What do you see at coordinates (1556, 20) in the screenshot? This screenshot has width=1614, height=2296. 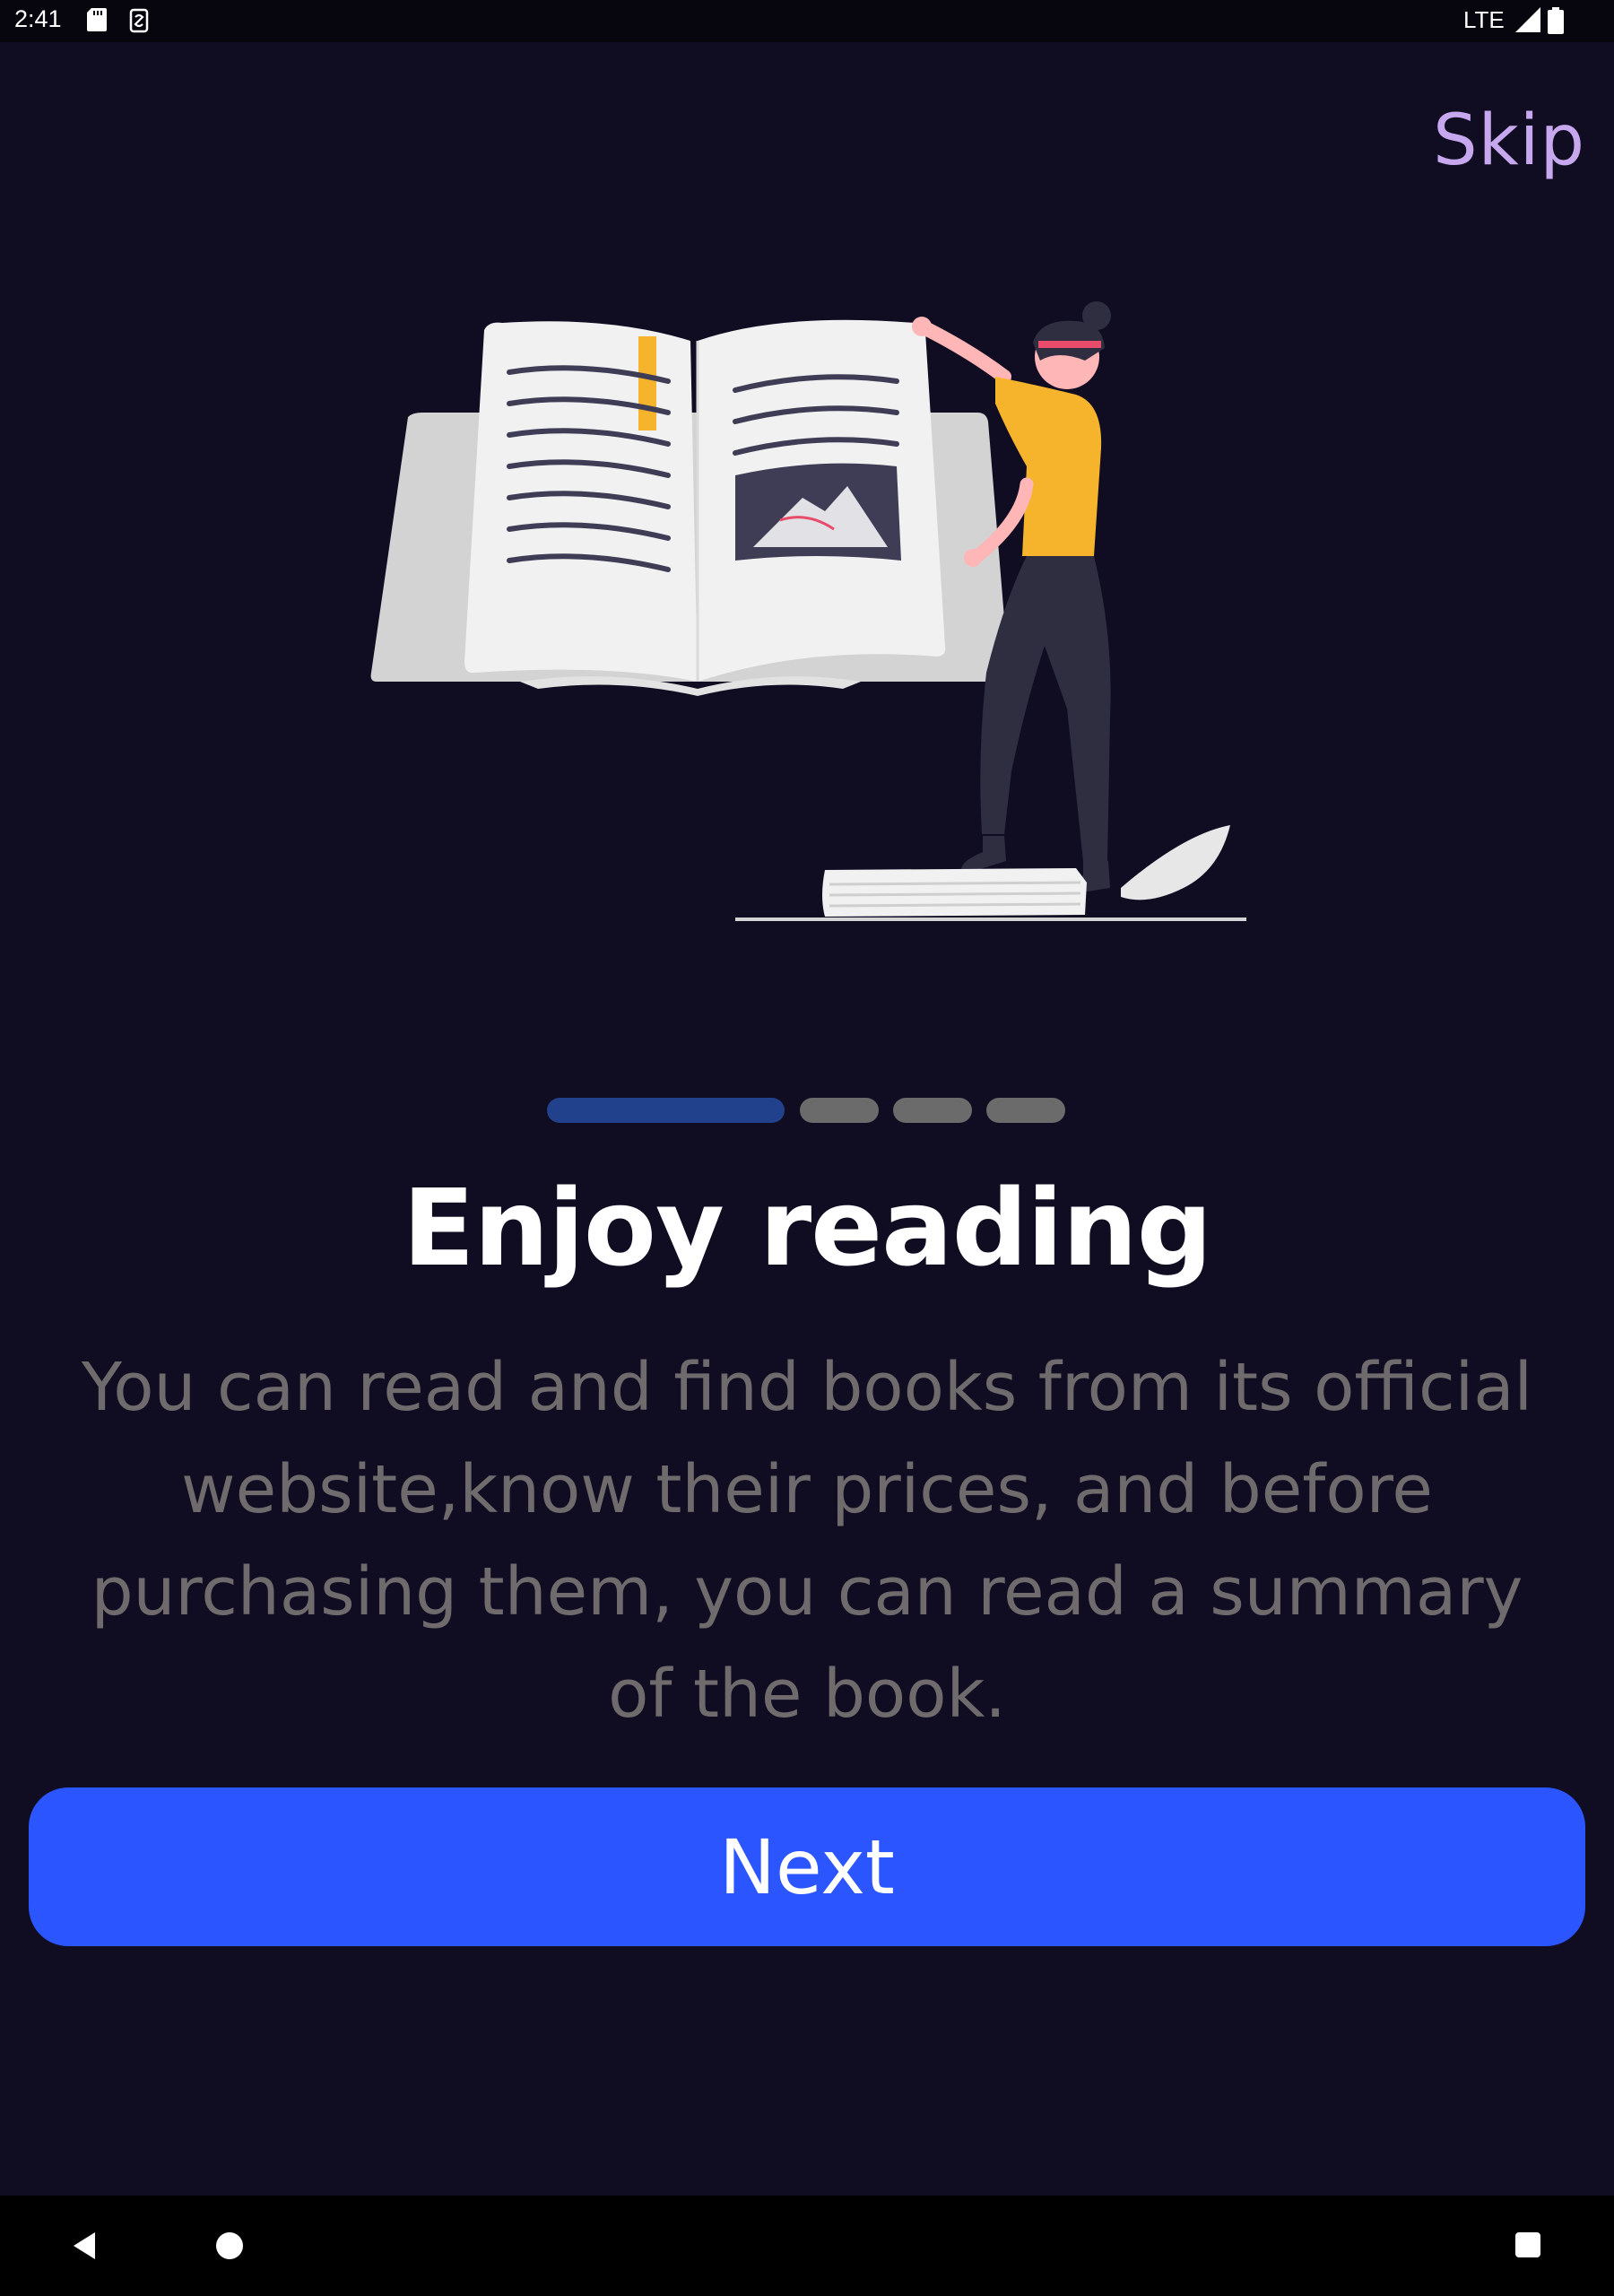 I see `battery-icon` at bounding box center [1556, 20].